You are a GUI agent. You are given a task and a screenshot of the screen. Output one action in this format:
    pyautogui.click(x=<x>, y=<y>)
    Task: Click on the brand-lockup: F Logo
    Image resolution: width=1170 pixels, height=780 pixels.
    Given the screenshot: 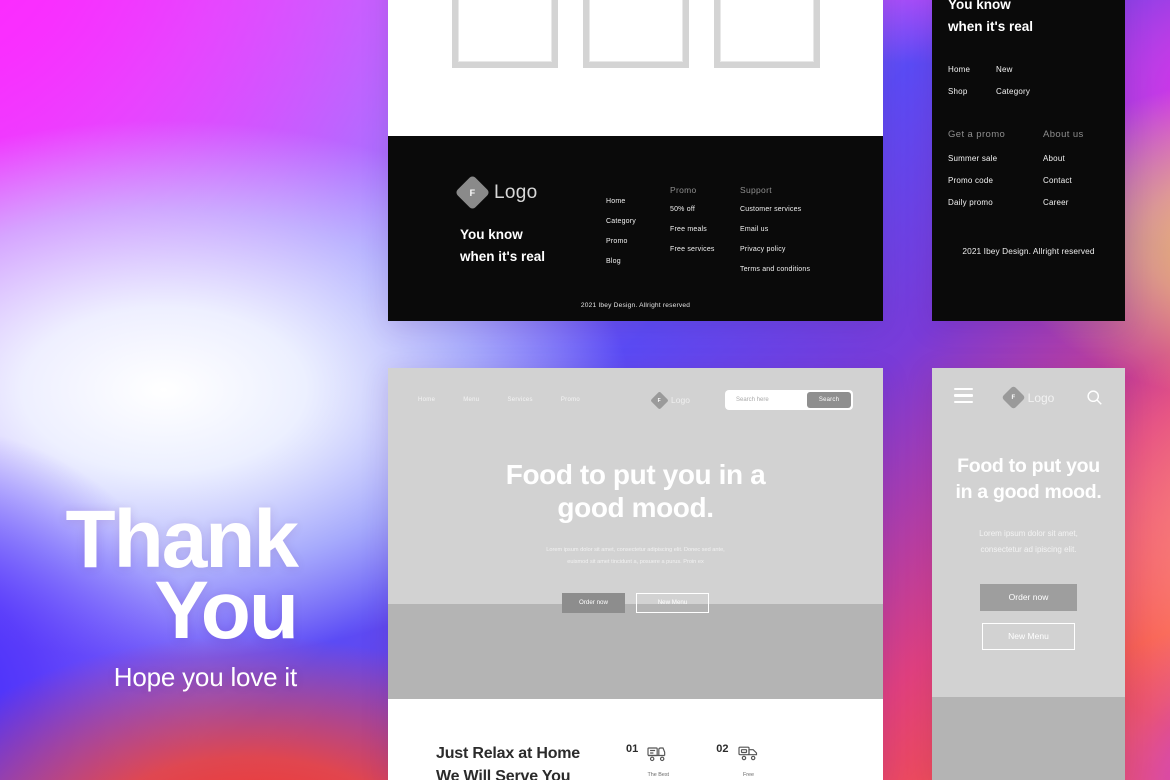 What is the action you would take?
    pyautogui.click(x=530, y=192)
    